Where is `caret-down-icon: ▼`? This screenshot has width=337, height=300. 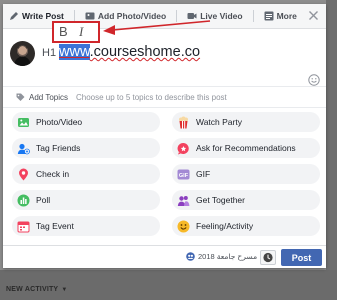
caret-down-icon: ▼ is located at coordinates (64, 290).